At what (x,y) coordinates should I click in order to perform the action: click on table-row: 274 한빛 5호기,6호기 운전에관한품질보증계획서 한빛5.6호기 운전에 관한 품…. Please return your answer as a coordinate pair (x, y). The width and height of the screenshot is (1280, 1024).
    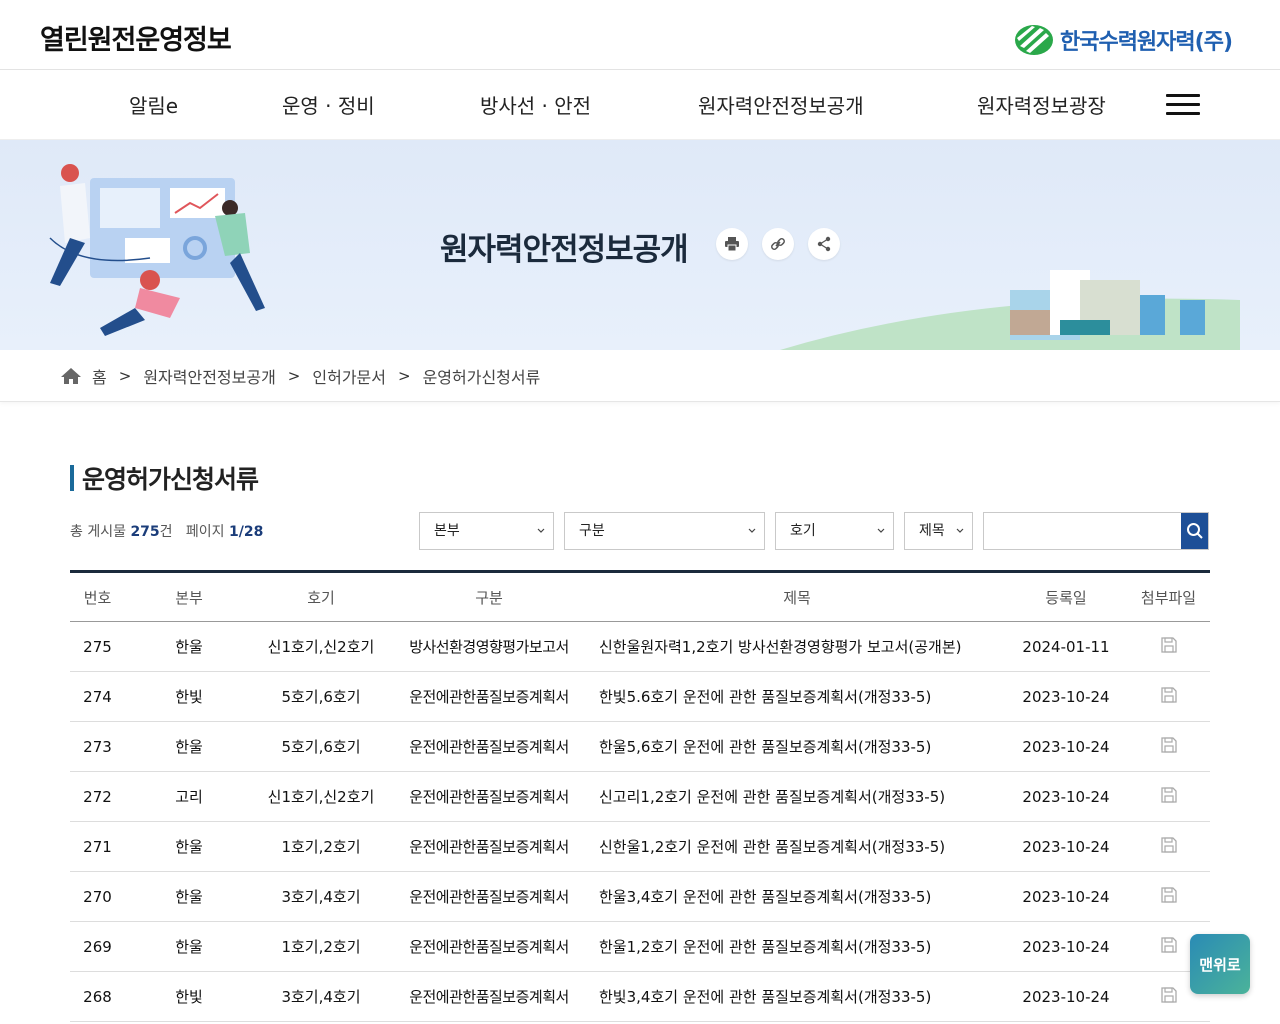
    Looking at the image, I should click on (640, 696).